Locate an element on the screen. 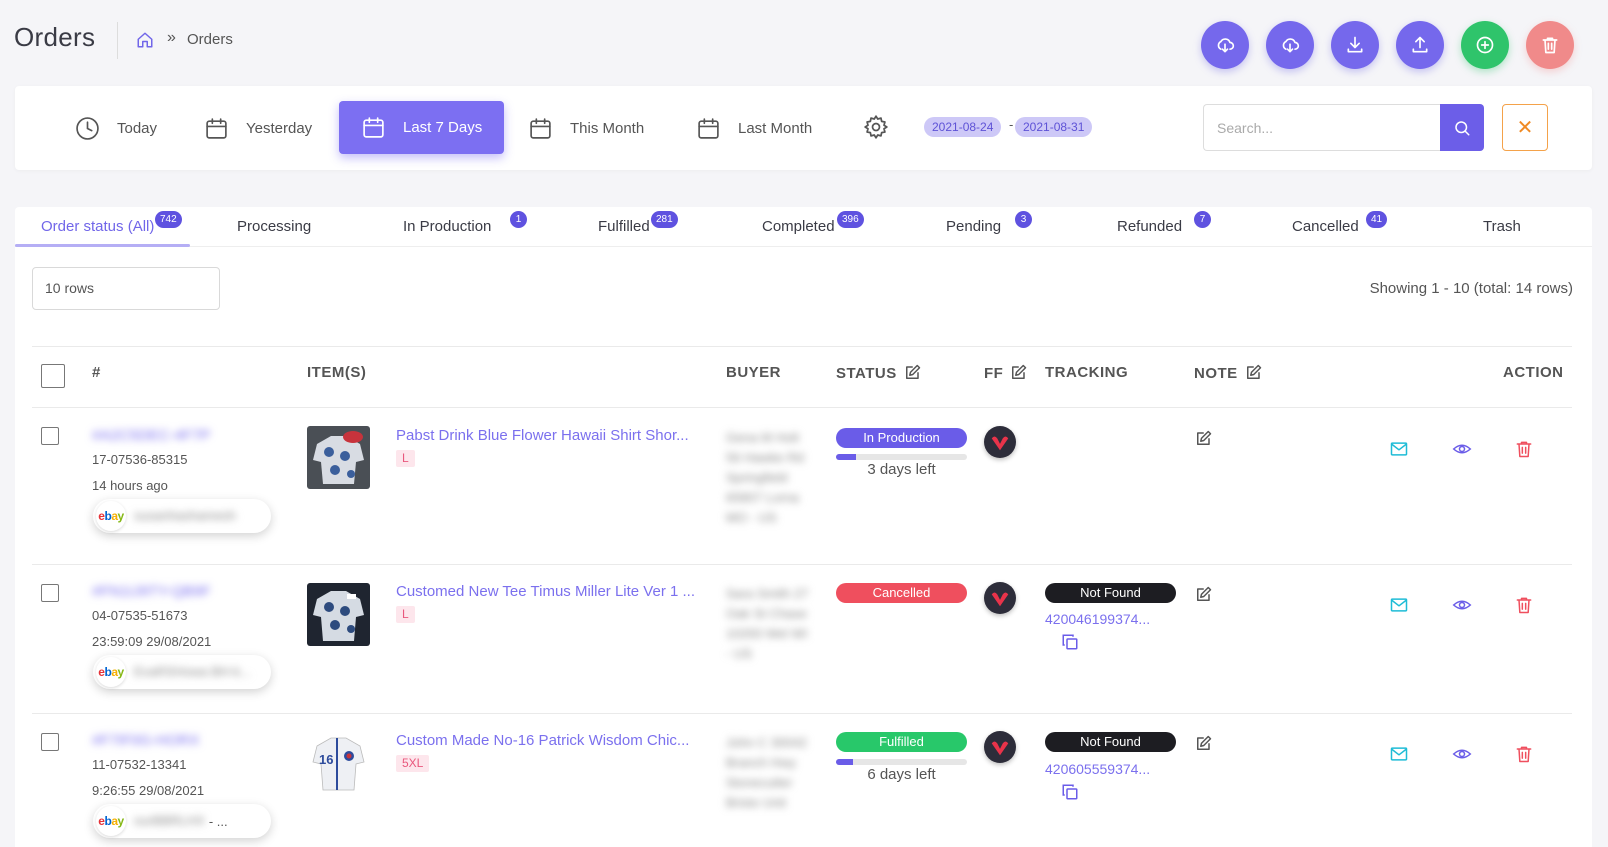 The image size is (1608, 847). select-all-checkbox is located at coordinates (53, 376).